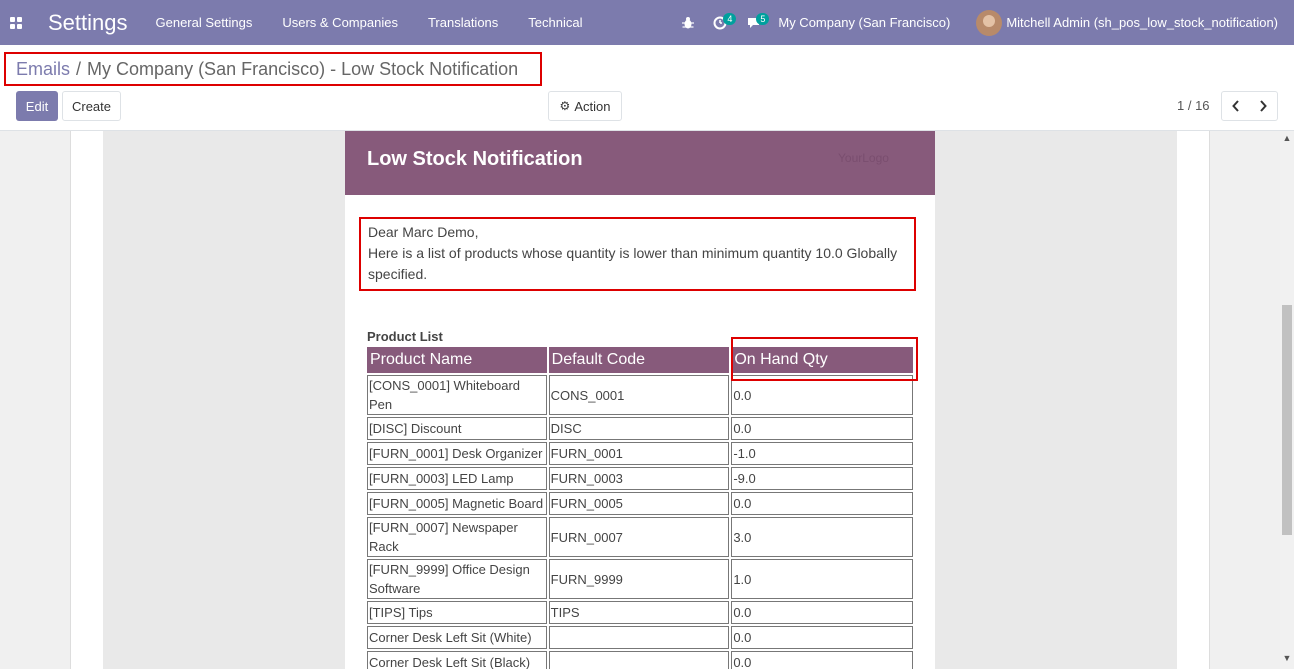 The image size is (1294, 669). I want to click on product-name-cell: [FURN_0001] Desk Organizer, so click(457, 453).